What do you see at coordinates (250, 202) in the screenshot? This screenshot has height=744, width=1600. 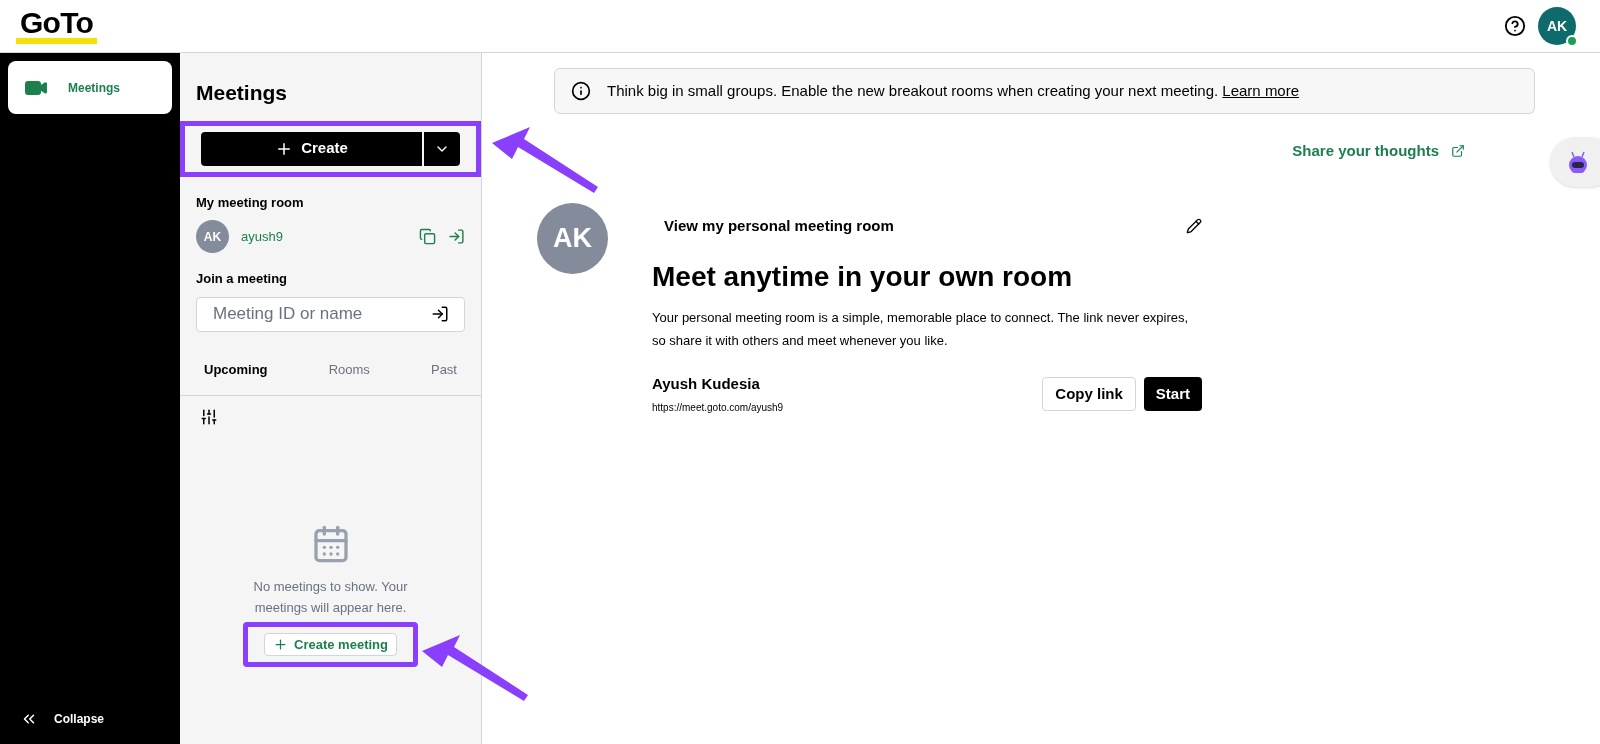 I see `section-heading: My meeting room` at bounding box center [250, 202].